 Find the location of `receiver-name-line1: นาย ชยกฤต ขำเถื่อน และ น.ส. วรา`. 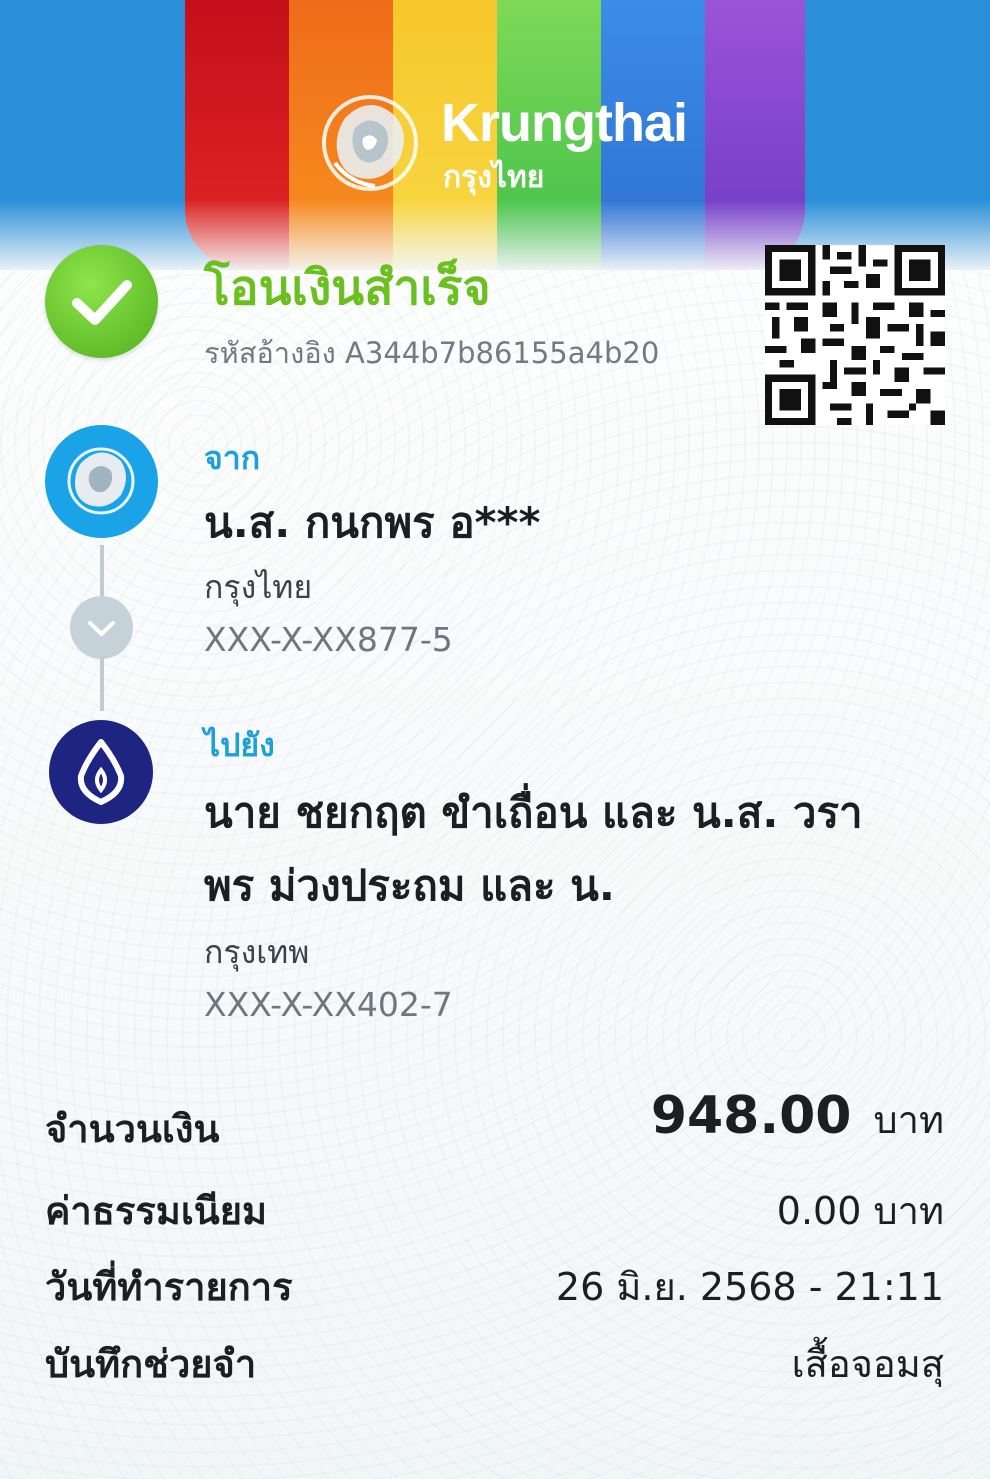

receiver-name-line1: นาย ชยกฤต ขำเถื่อน และ น.ส. วรา is located at coordinates (533, 812).